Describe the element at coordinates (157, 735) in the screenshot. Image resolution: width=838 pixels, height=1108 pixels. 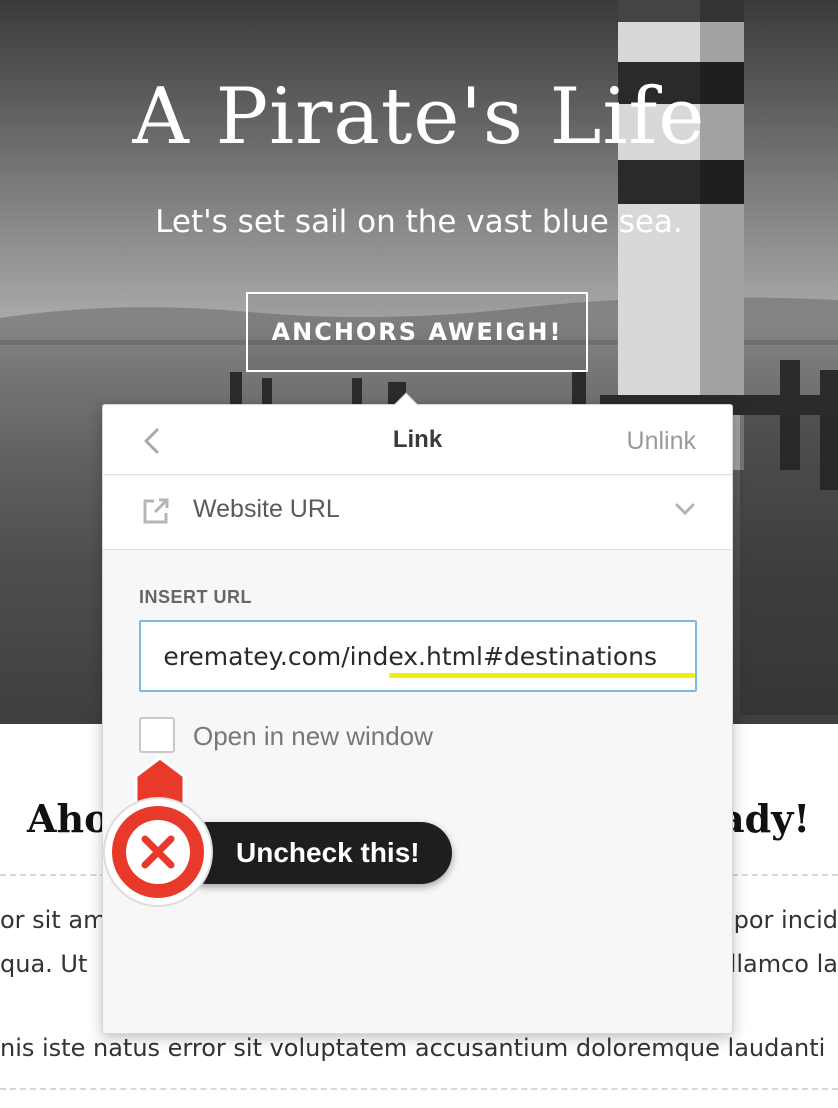
I see `open-new-window-checkbox` at that location.